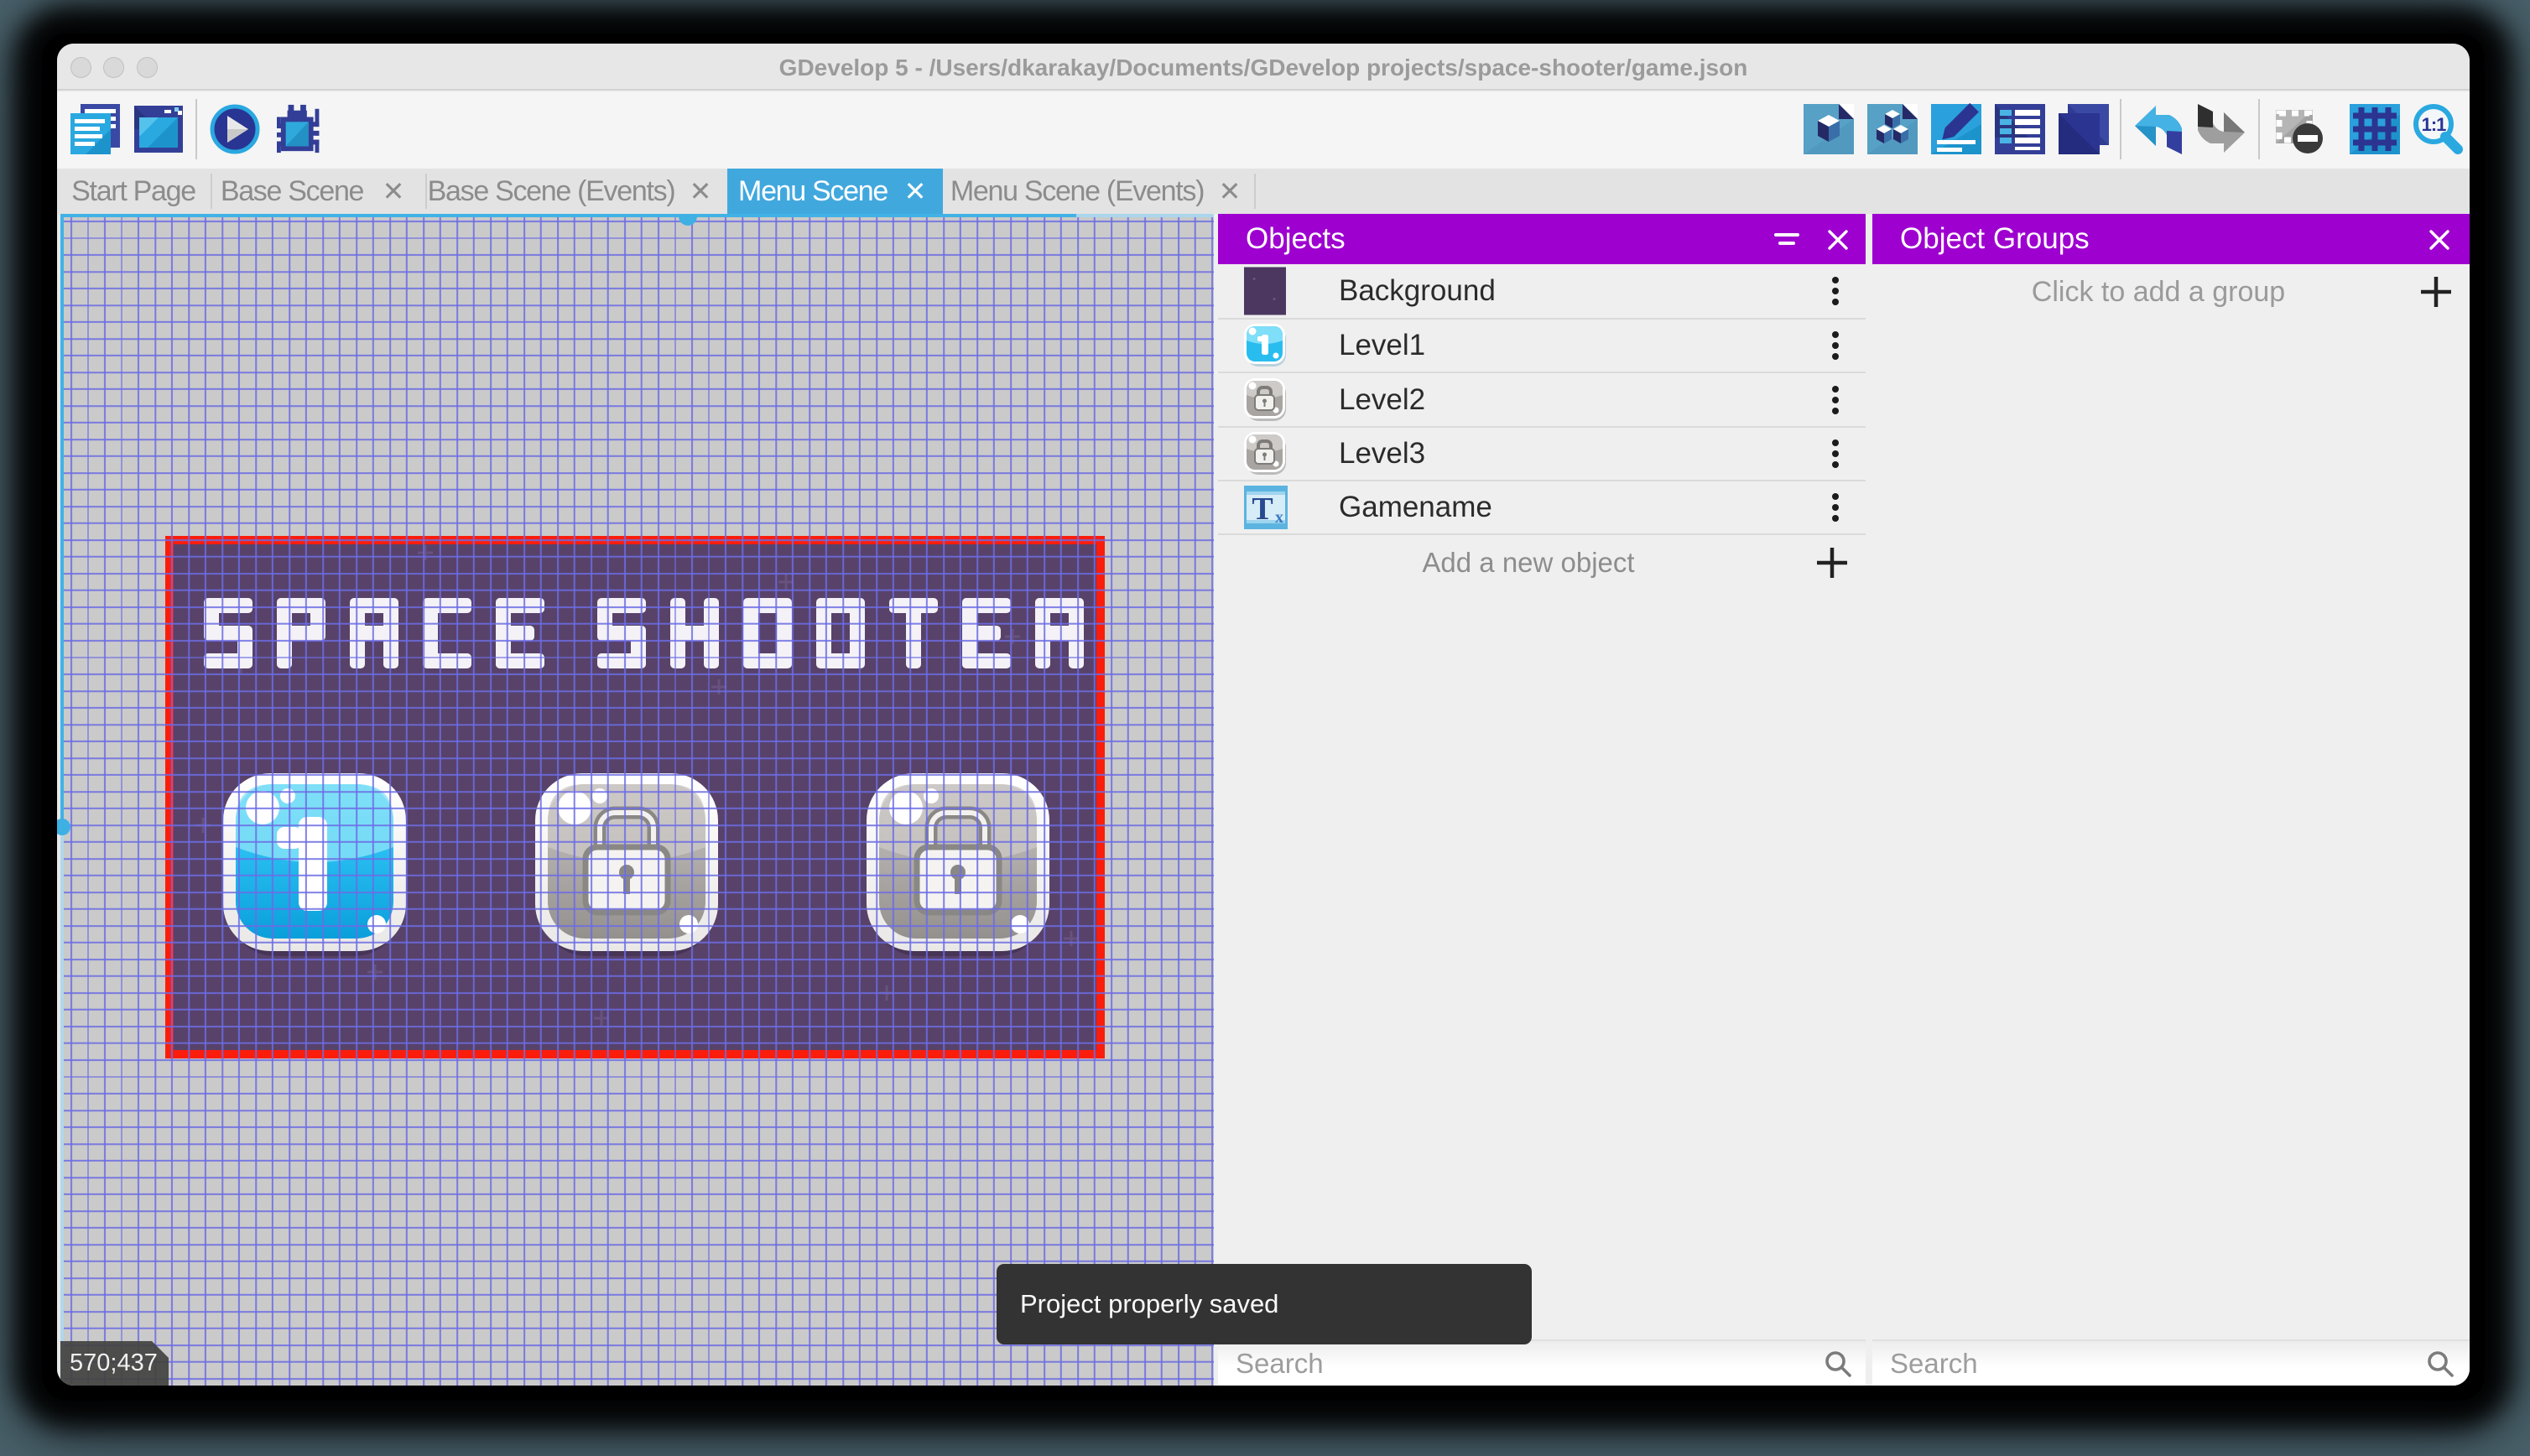  What do you see at coordinates (1279, 517) in the screenshot?
I see `svg-text: x` at bounding box center [1279, 517].